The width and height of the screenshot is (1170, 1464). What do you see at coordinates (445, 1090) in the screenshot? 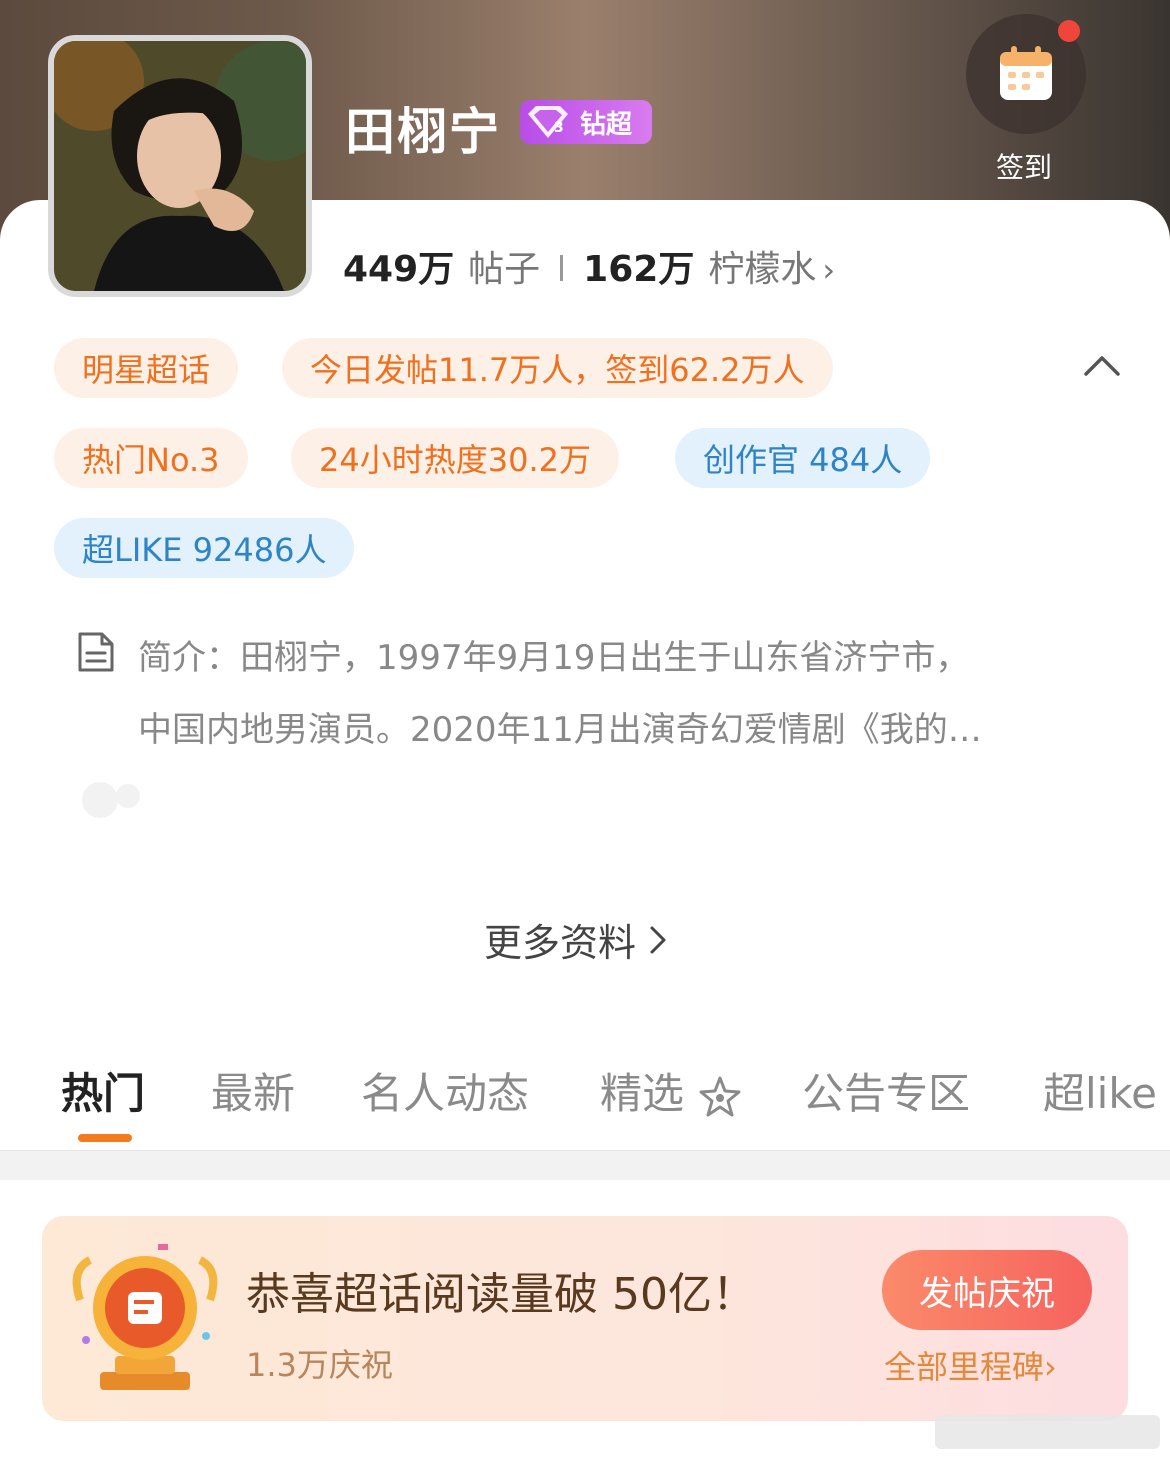
I see `tab-celebrity-updates: 名人动态` at bounding box center [445, 1090].